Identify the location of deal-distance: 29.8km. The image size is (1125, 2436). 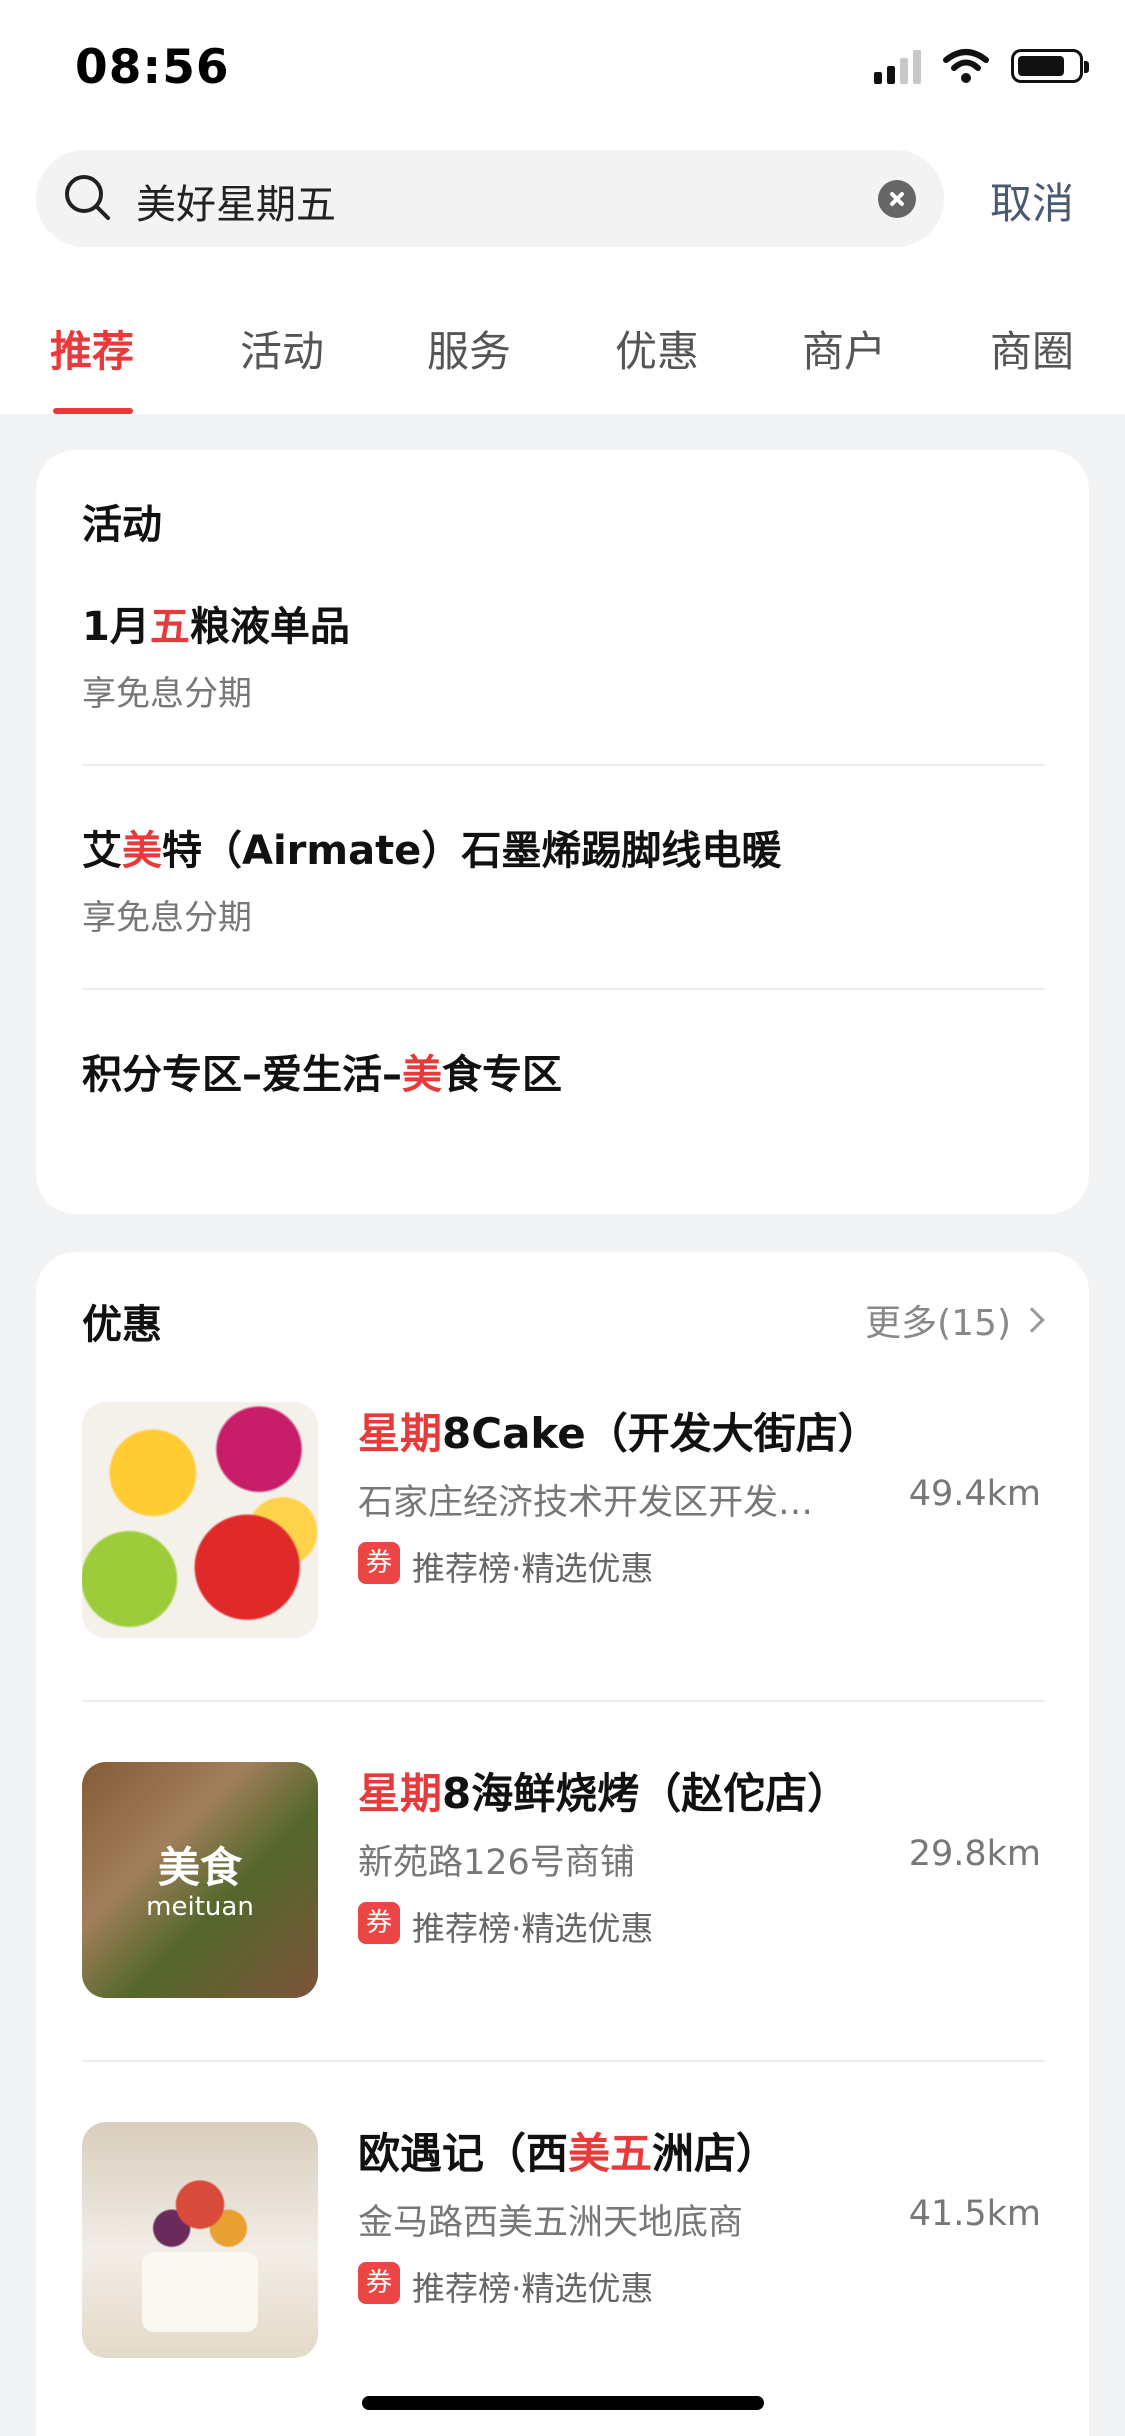
(974, 1854).